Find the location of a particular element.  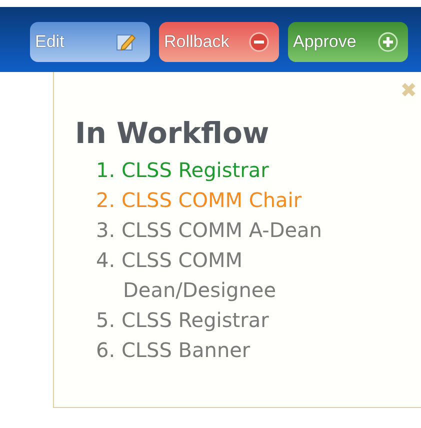

workflow-step: 5. CLSS Registrar is located at coordinates (226, 319).